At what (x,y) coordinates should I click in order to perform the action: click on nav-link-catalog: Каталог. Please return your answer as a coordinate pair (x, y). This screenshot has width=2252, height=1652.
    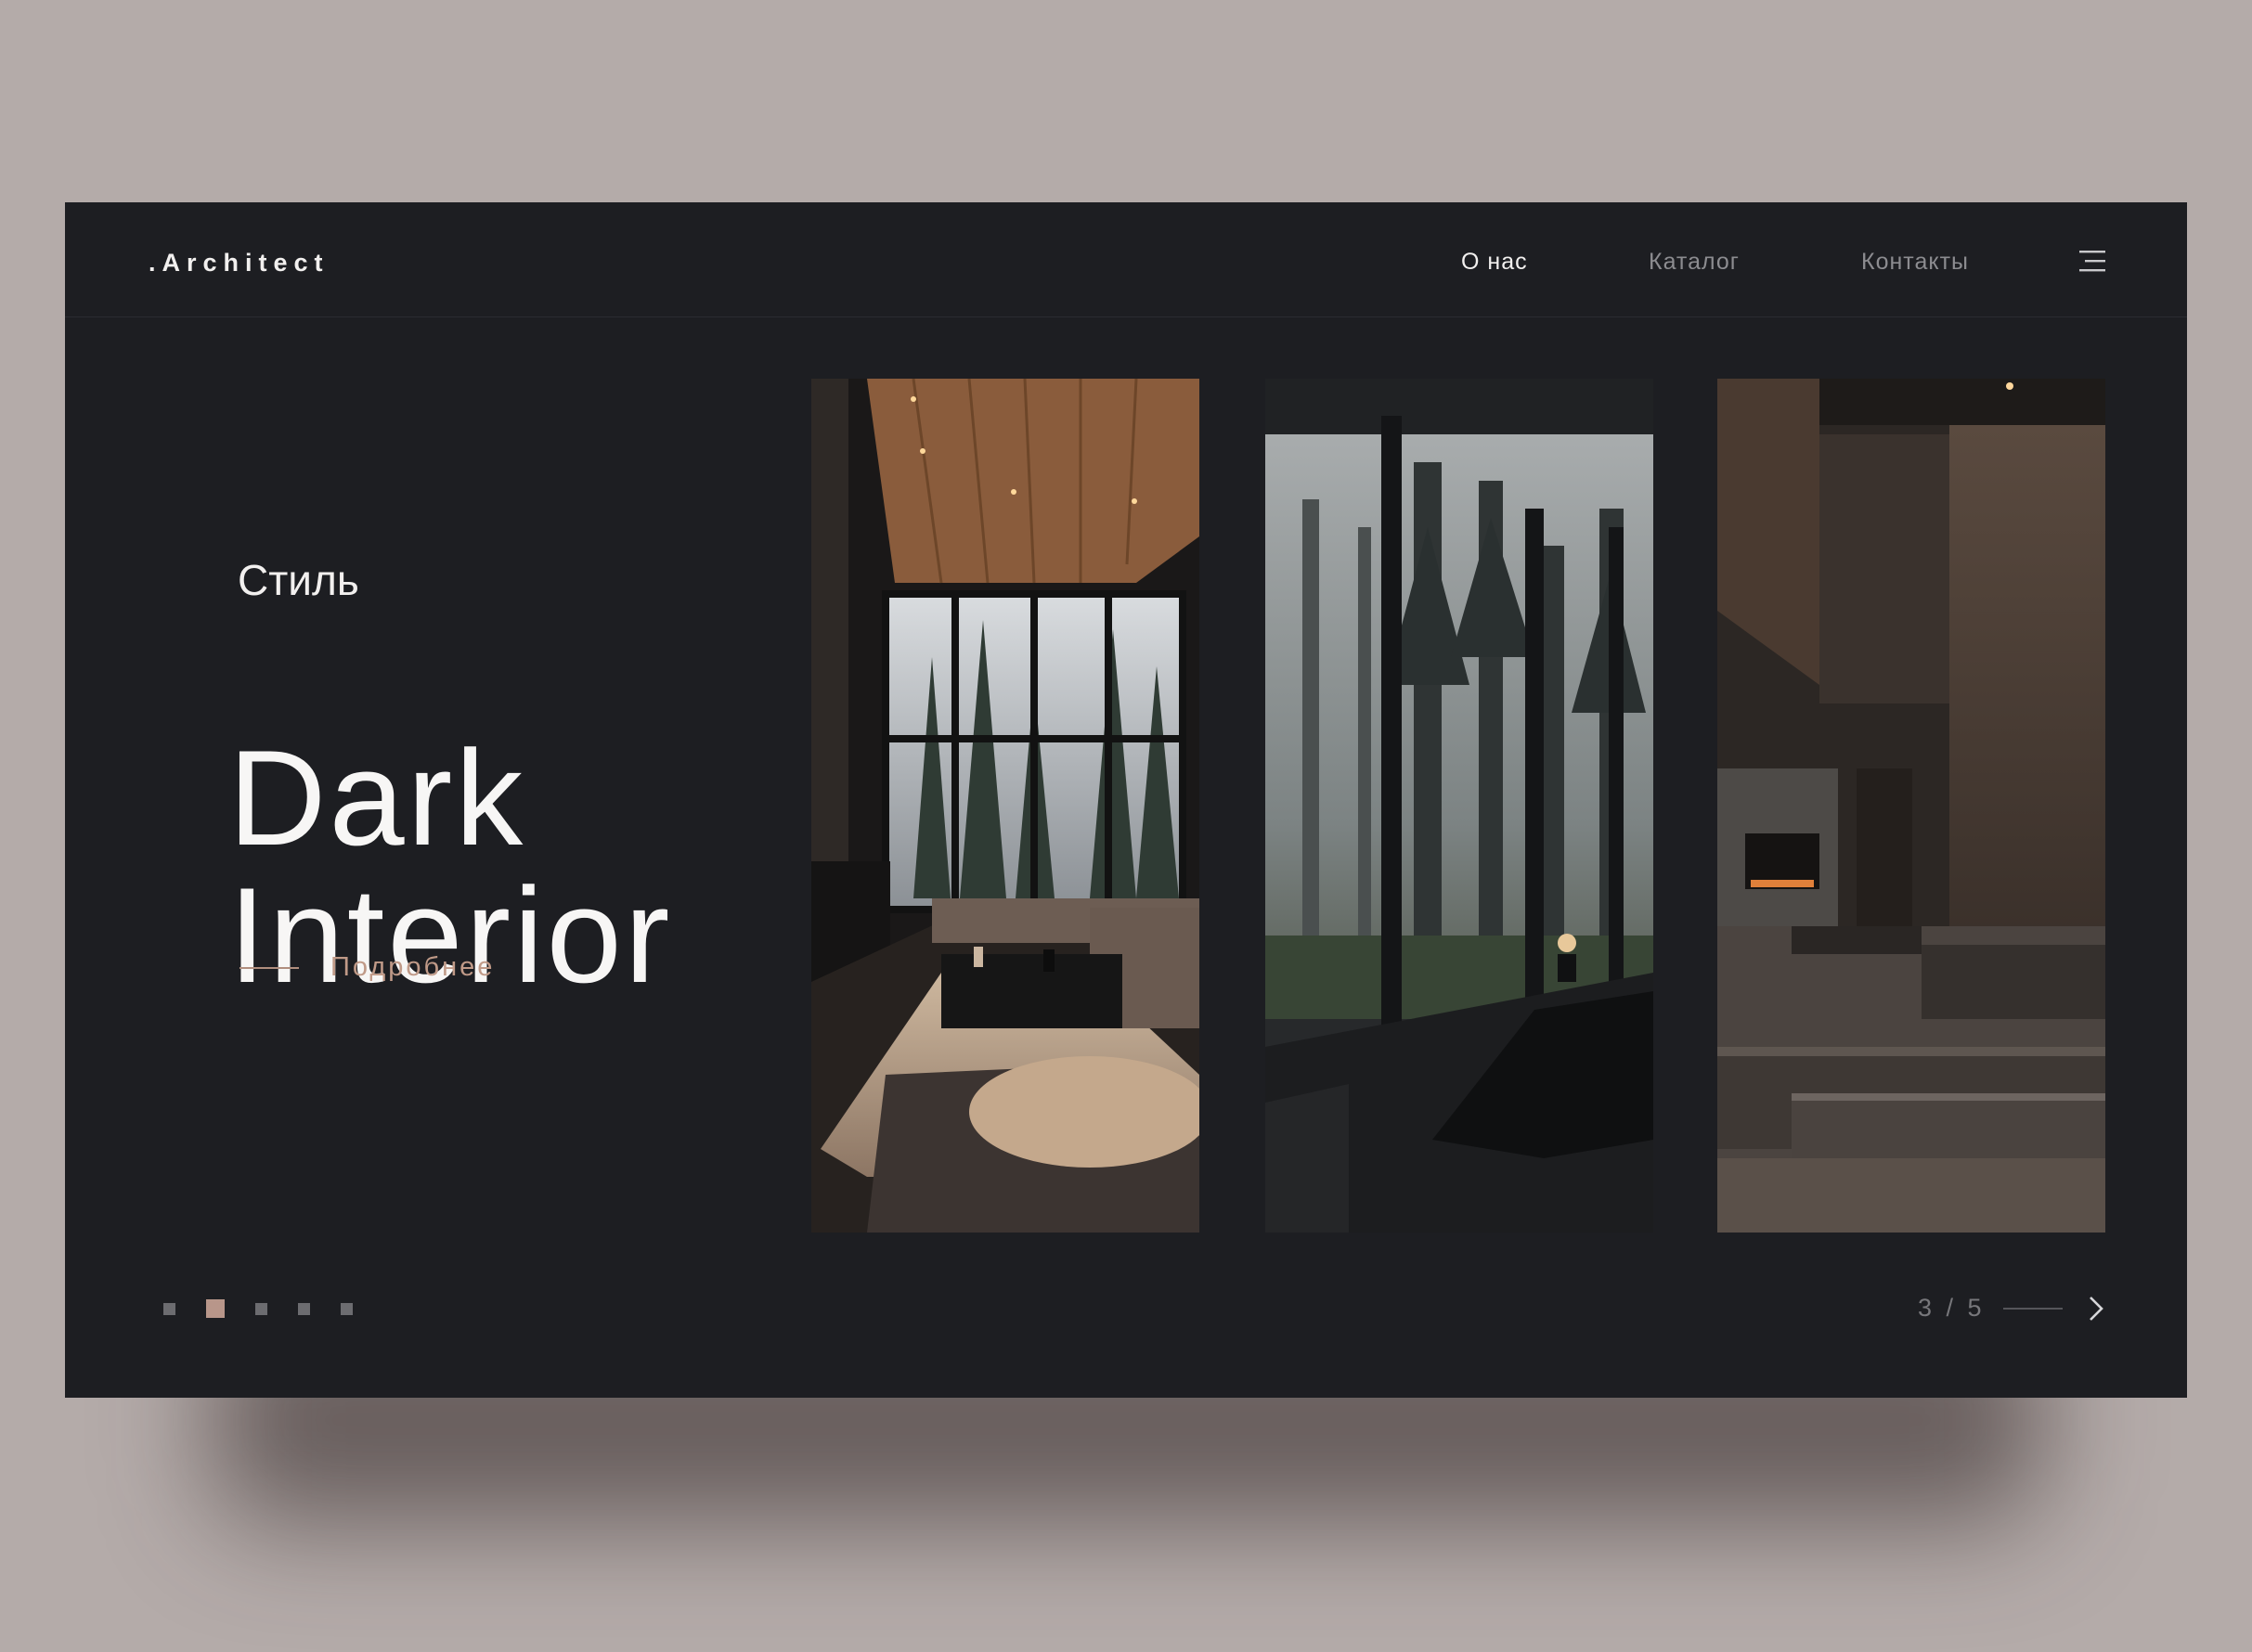
    Looking at the image, I should click on (1694, 262).